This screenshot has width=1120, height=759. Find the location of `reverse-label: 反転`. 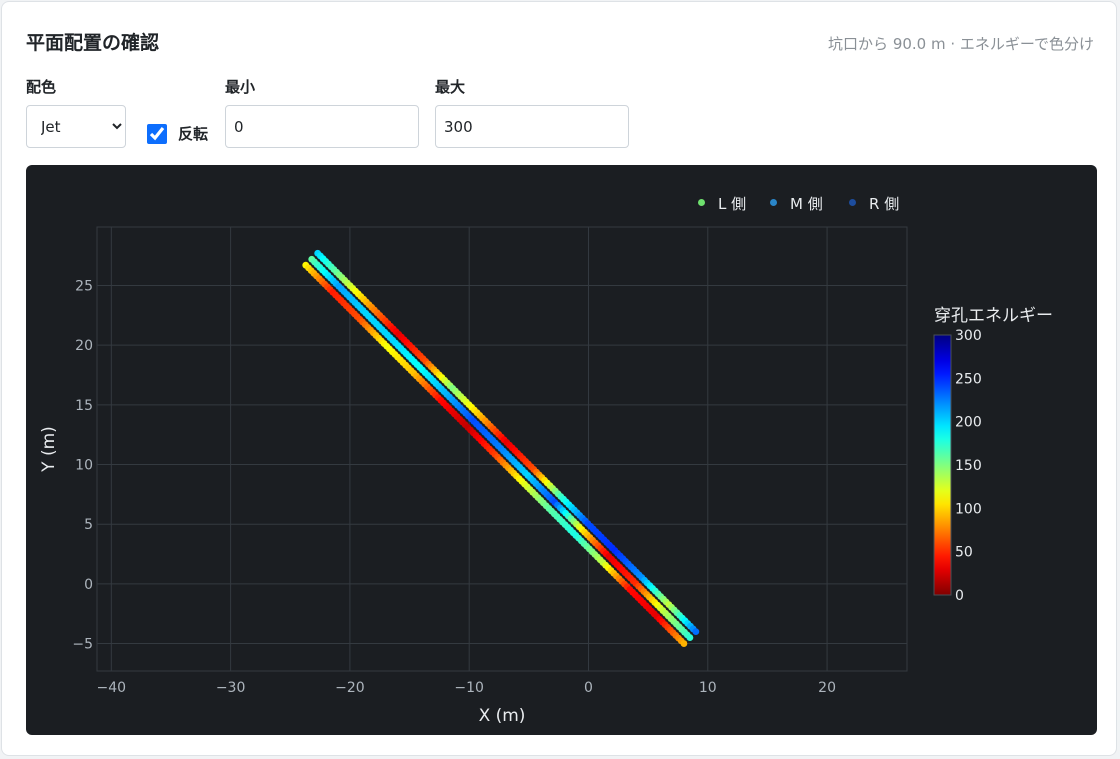

reverse-label: 反転 is located at coordinates (193, 133).